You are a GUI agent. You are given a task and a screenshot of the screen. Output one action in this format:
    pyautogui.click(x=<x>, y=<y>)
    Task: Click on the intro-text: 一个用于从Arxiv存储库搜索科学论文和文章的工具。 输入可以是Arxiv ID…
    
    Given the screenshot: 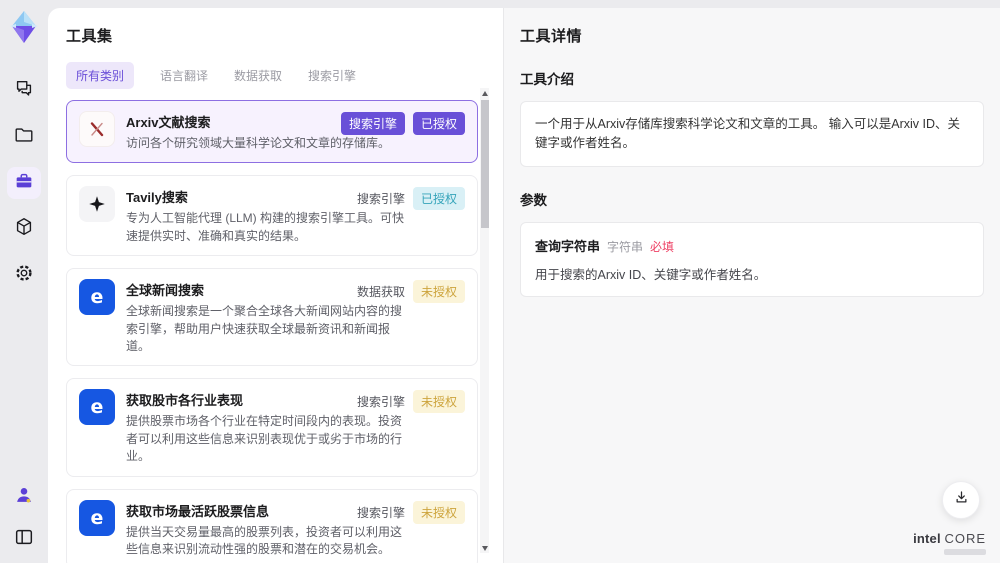 What is the action you would take?
    pyautogui.click(x=748, y=133)
    